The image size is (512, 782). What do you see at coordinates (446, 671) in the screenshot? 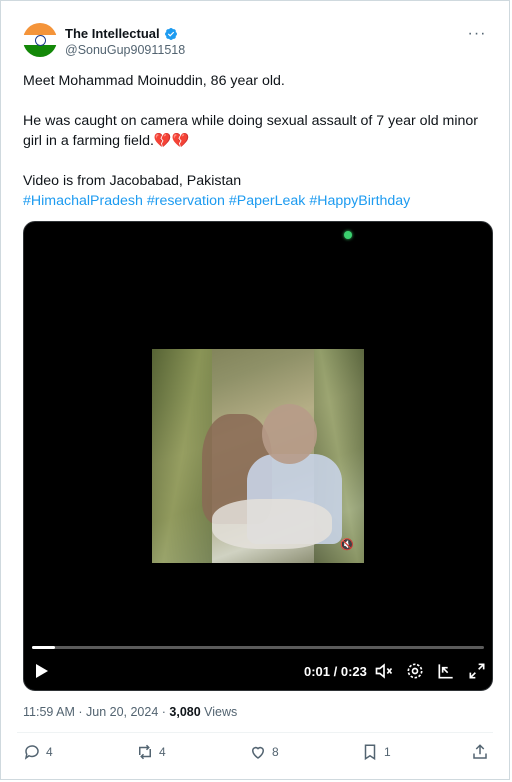
I see `picture-in-picture-icon` at bounding box center [446, 671].